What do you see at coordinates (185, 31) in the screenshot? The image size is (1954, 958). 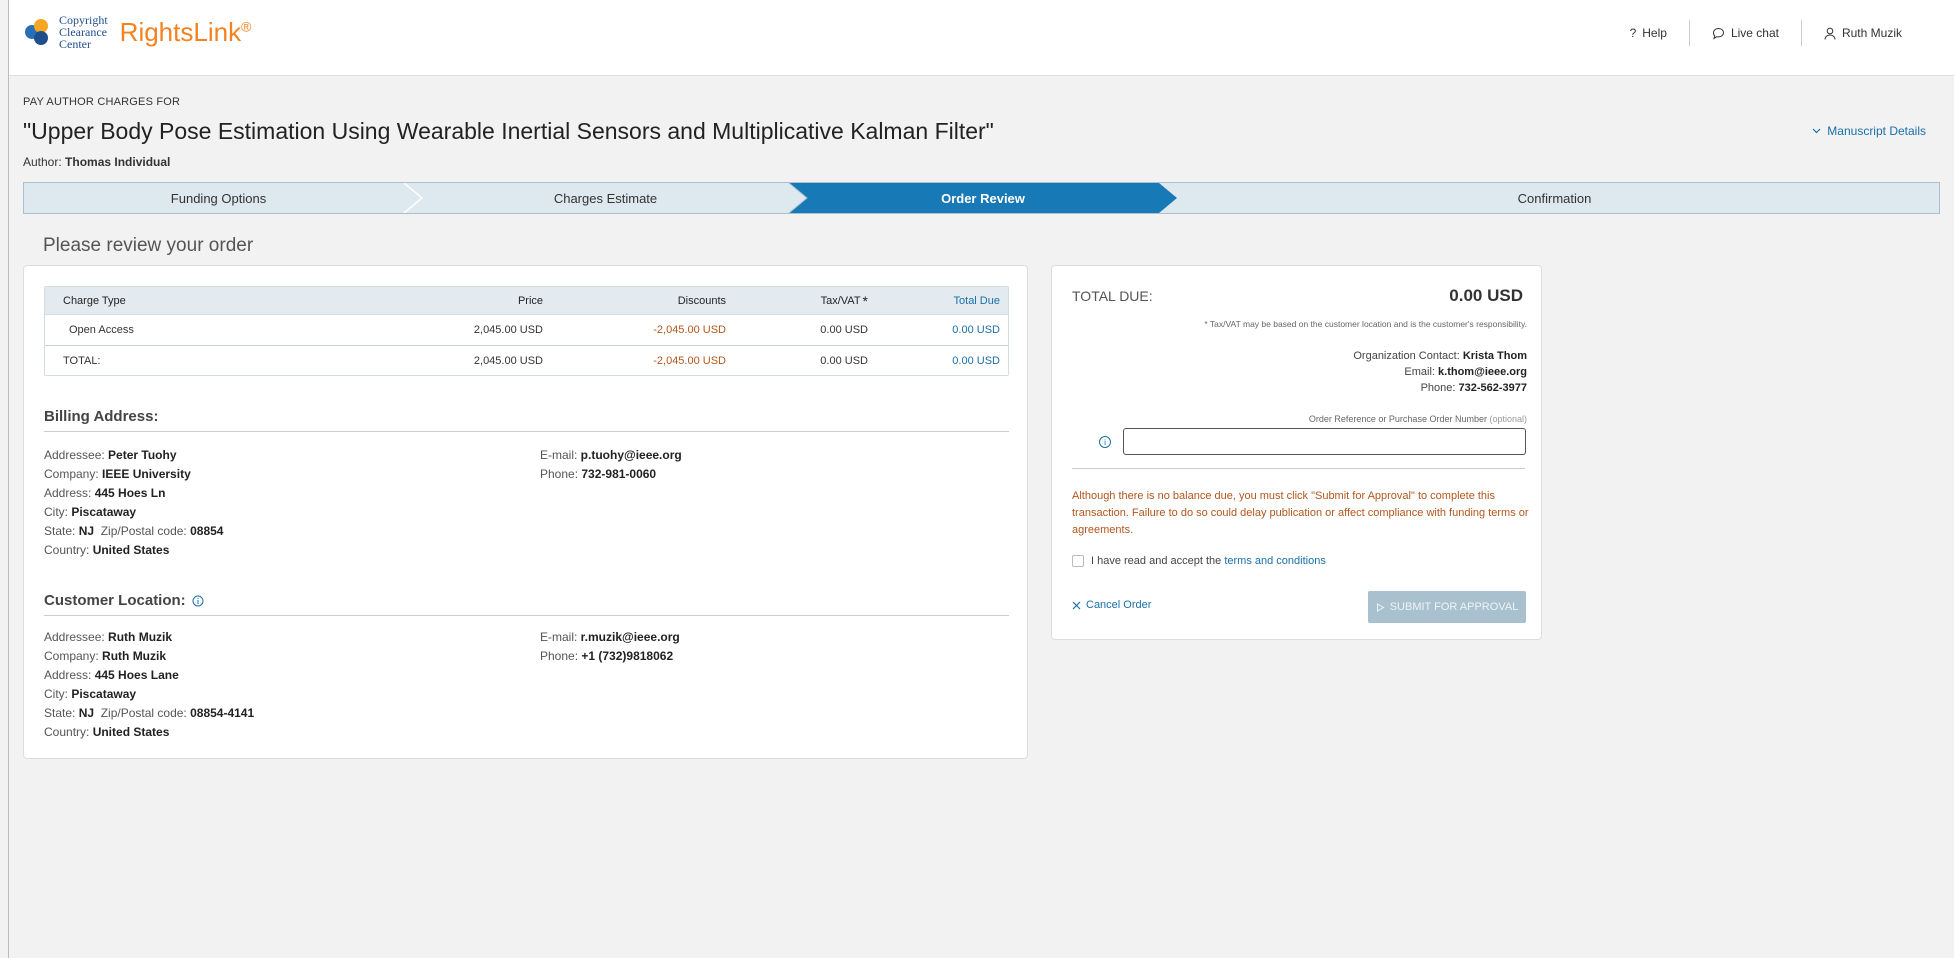 I see `brand-name: RightsLink®` at bounding box center [185, 31].